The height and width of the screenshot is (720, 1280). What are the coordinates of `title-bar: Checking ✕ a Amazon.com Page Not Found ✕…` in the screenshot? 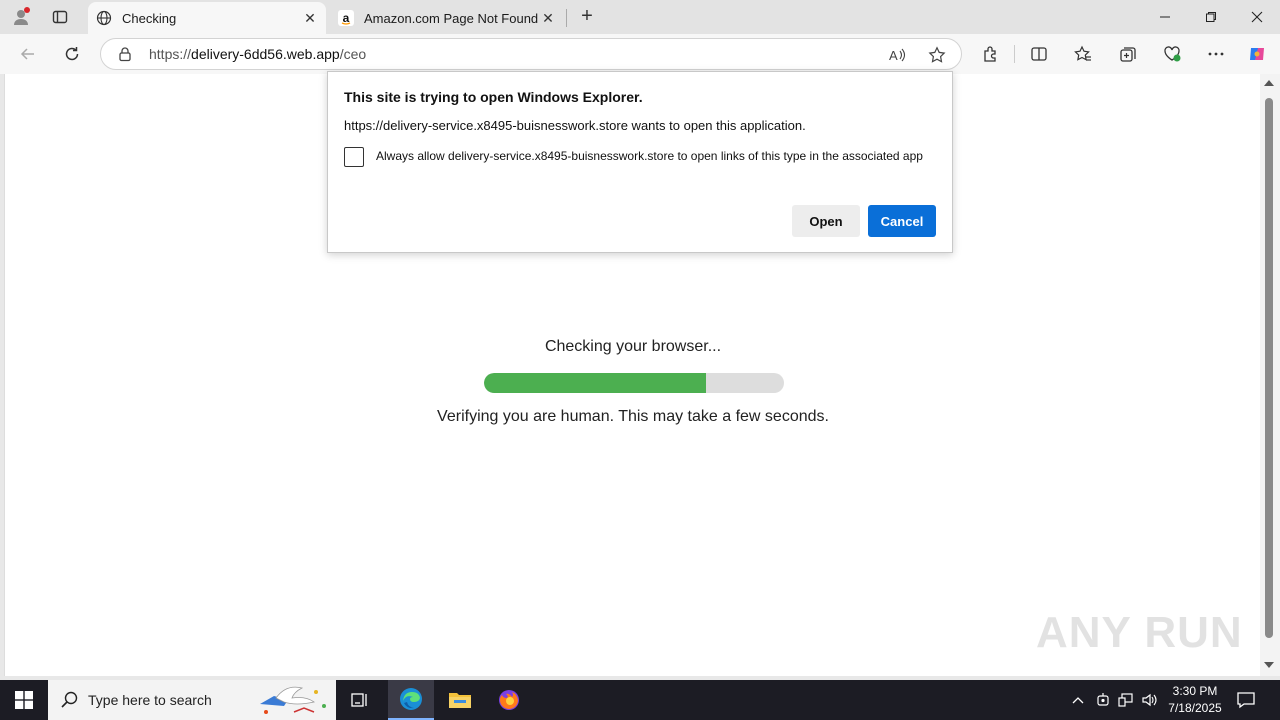 It's located at (640, 17).